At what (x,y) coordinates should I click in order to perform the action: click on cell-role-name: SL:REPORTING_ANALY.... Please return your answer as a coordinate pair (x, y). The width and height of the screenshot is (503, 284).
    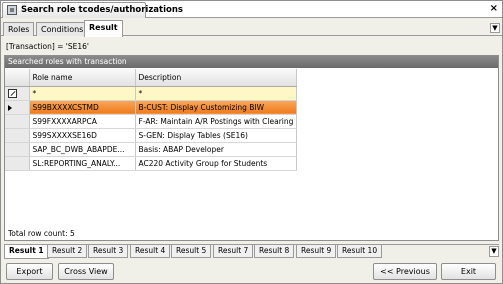
    Looking at the image, I should click on (82, 163).